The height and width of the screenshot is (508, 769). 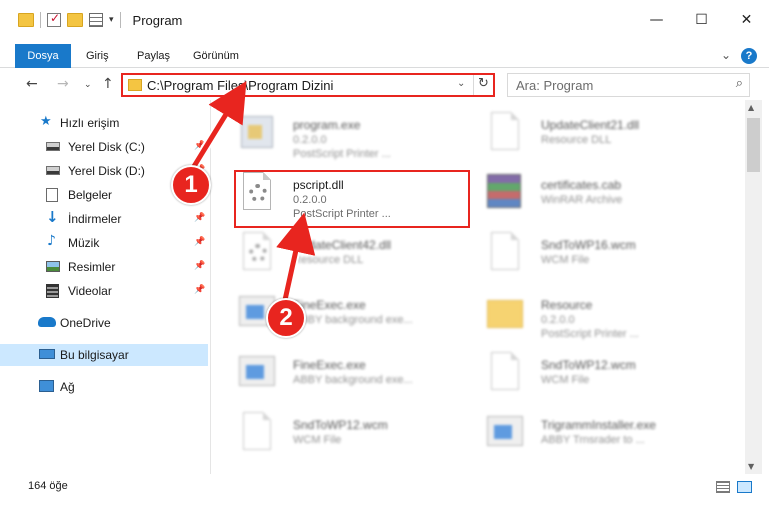 What do you see at coordinates (286, 318) in the screenshot?
I see `step-marker-2: 2` at bounding box center [286, 318].